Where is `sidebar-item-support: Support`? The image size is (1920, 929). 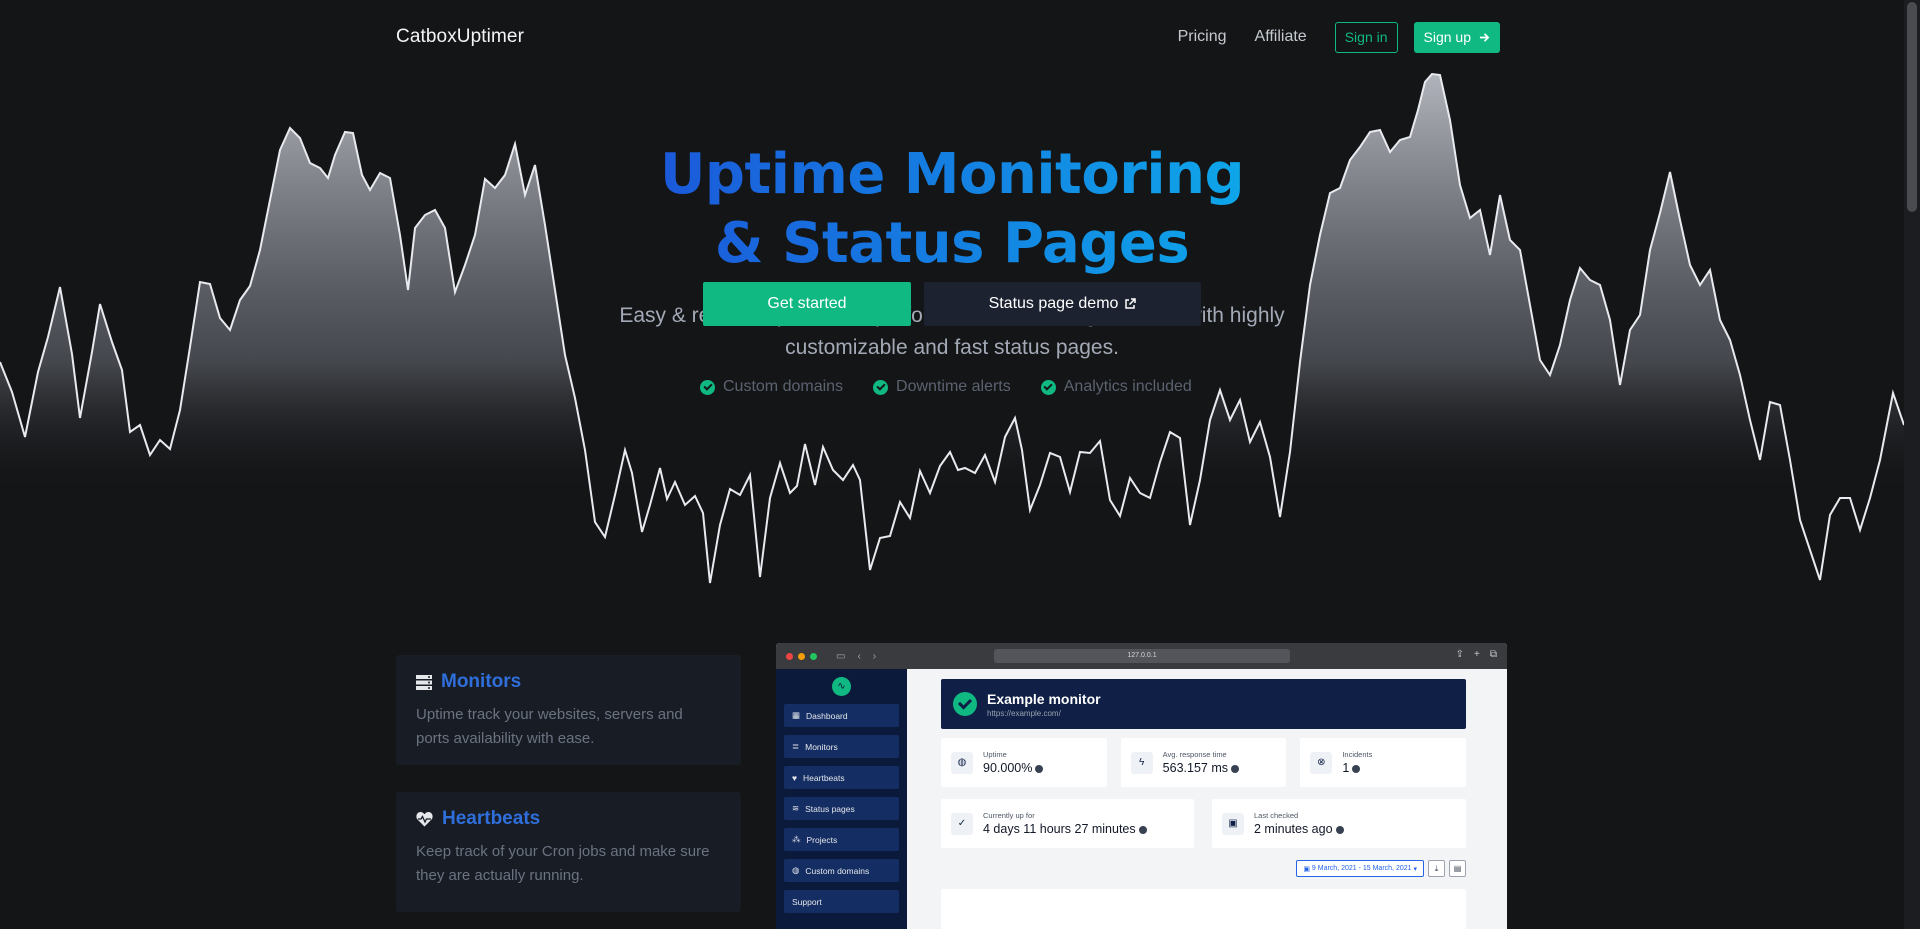
sidebar-item-support: Support is located at coordinates (841, 901).